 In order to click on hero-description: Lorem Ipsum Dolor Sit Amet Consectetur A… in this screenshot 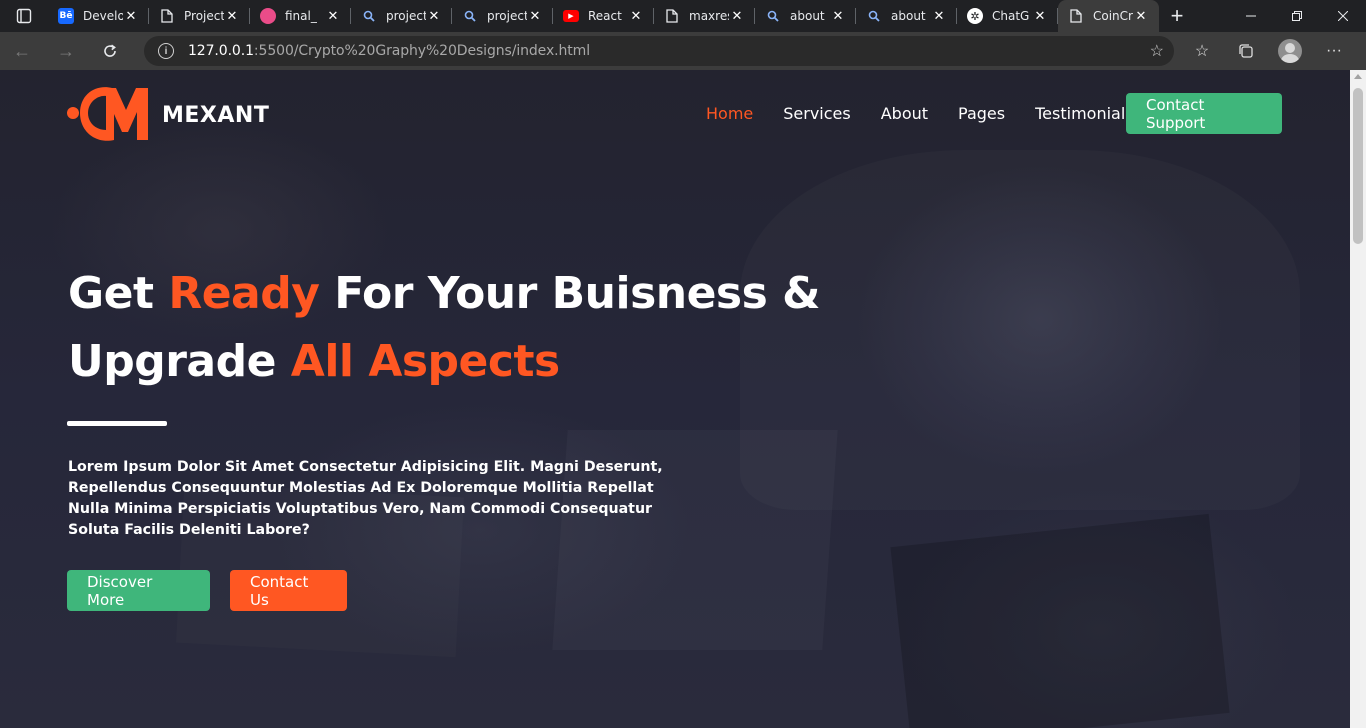, I will do `click(365, 498)`.